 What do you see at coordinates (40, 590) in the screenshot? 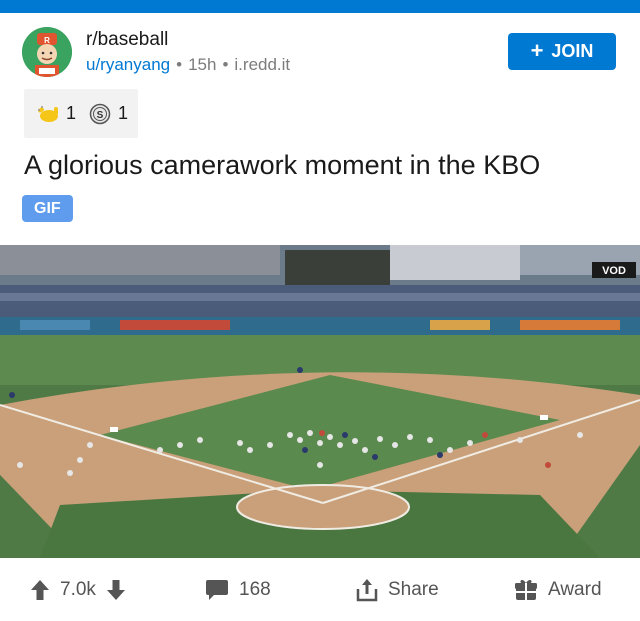
I see `upvote-icon` at bounding box center [40, 590].